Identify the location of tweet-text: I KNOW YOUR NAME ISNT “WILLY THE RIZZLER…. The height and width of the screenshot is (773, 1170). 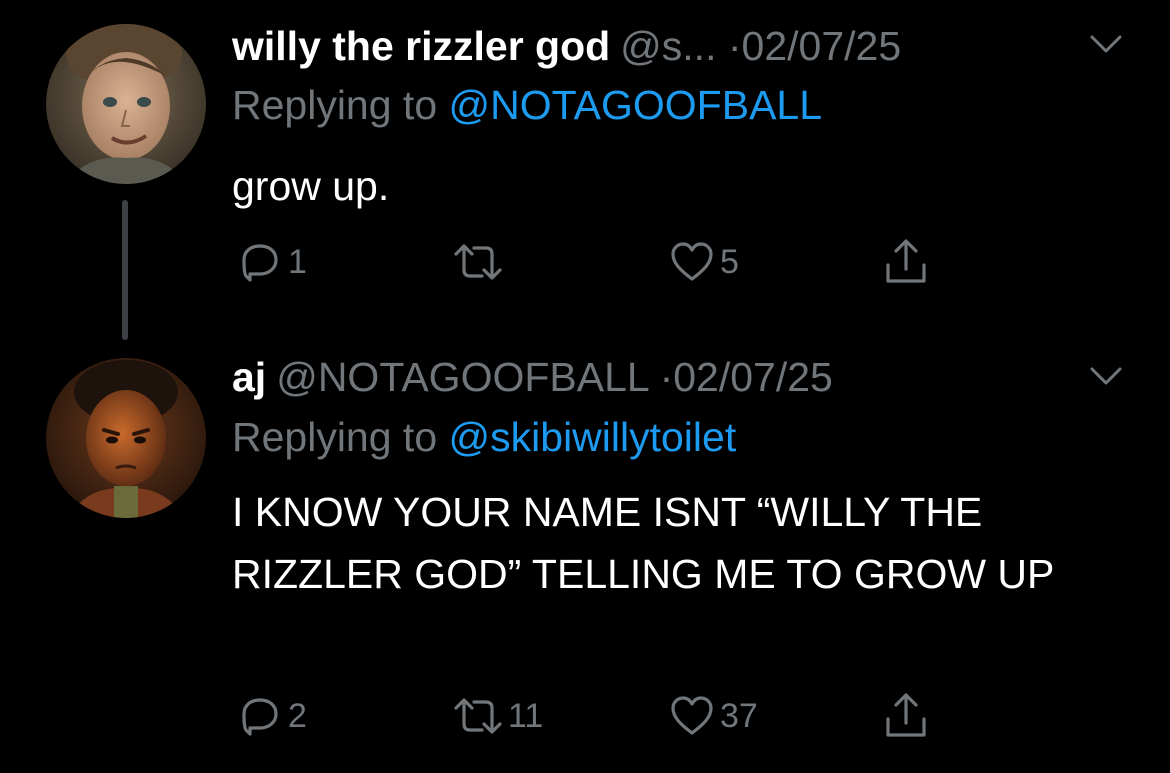
(643, 543).